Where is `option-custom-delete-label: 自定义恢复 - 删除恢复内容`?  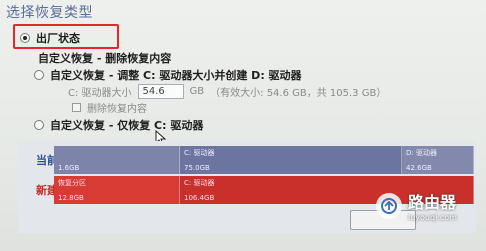
option-custom-delete-label: 自定义恢复 - 删除恢复内容 is located at coordinates (105, 58).